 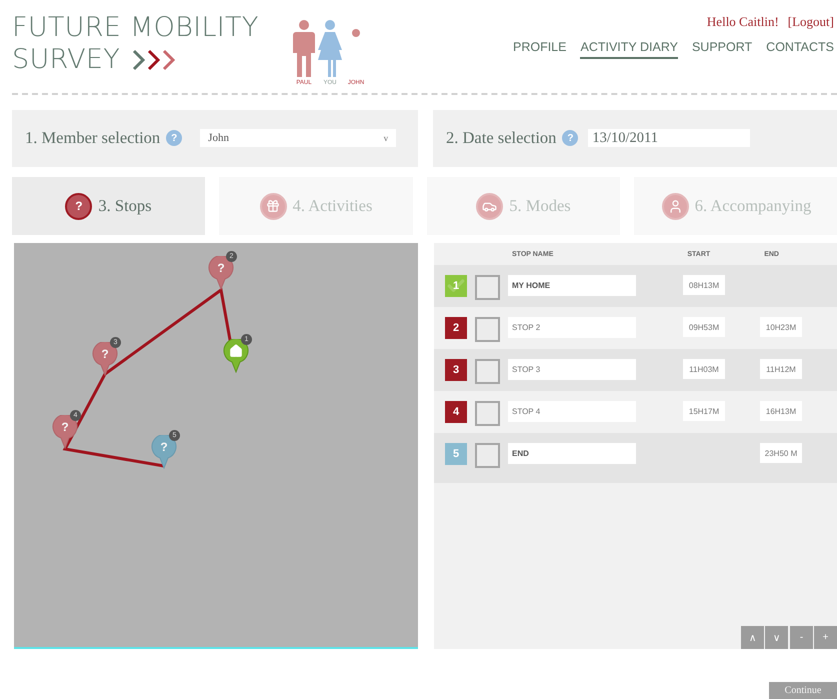 I want to click on stop-number-marker: 2, so click(x=456, y=328).